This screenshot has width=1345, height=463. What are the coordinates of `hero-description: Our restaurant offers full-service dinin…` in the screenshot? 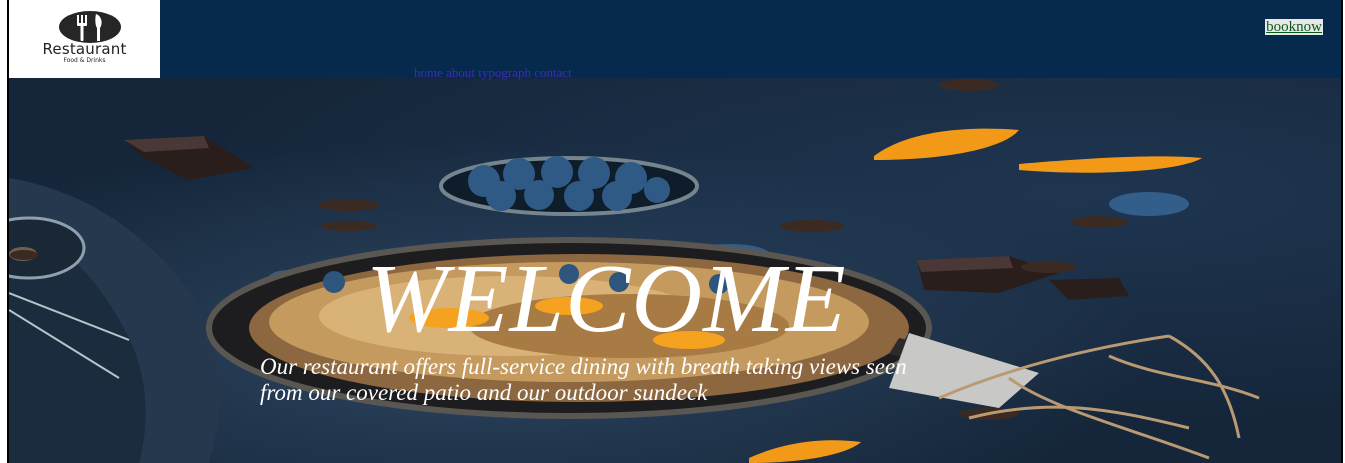 It's located at (583, 379).